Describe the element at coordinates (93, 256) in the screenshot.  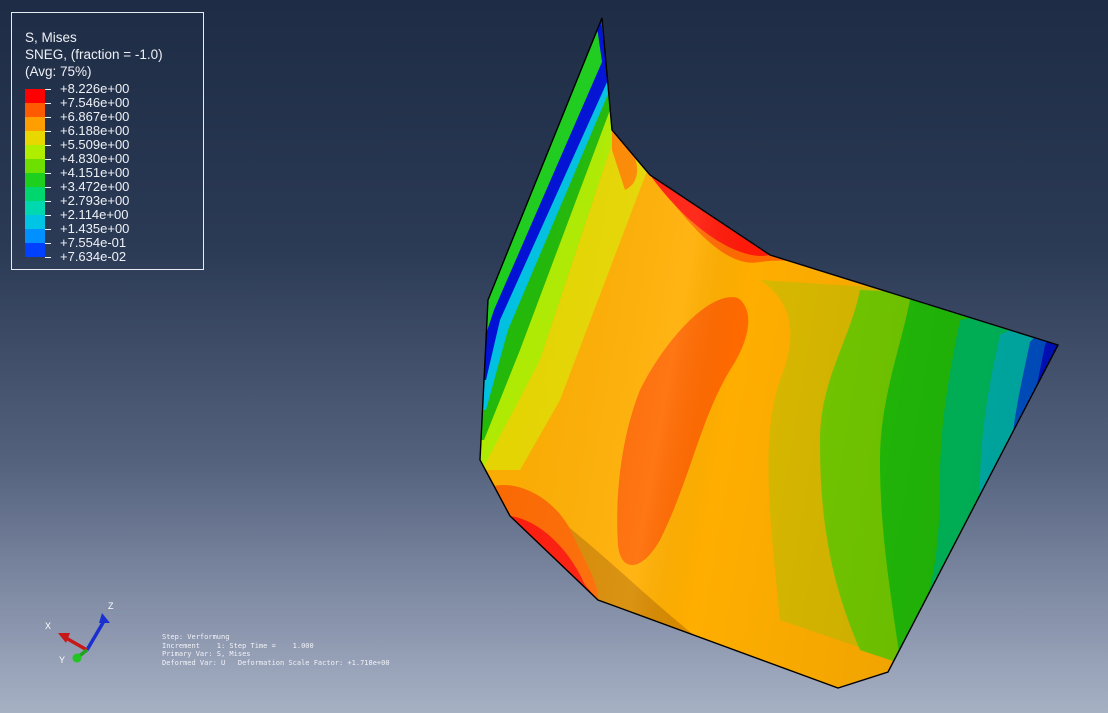
I see `legend-value: +7.634e-02` at that location.